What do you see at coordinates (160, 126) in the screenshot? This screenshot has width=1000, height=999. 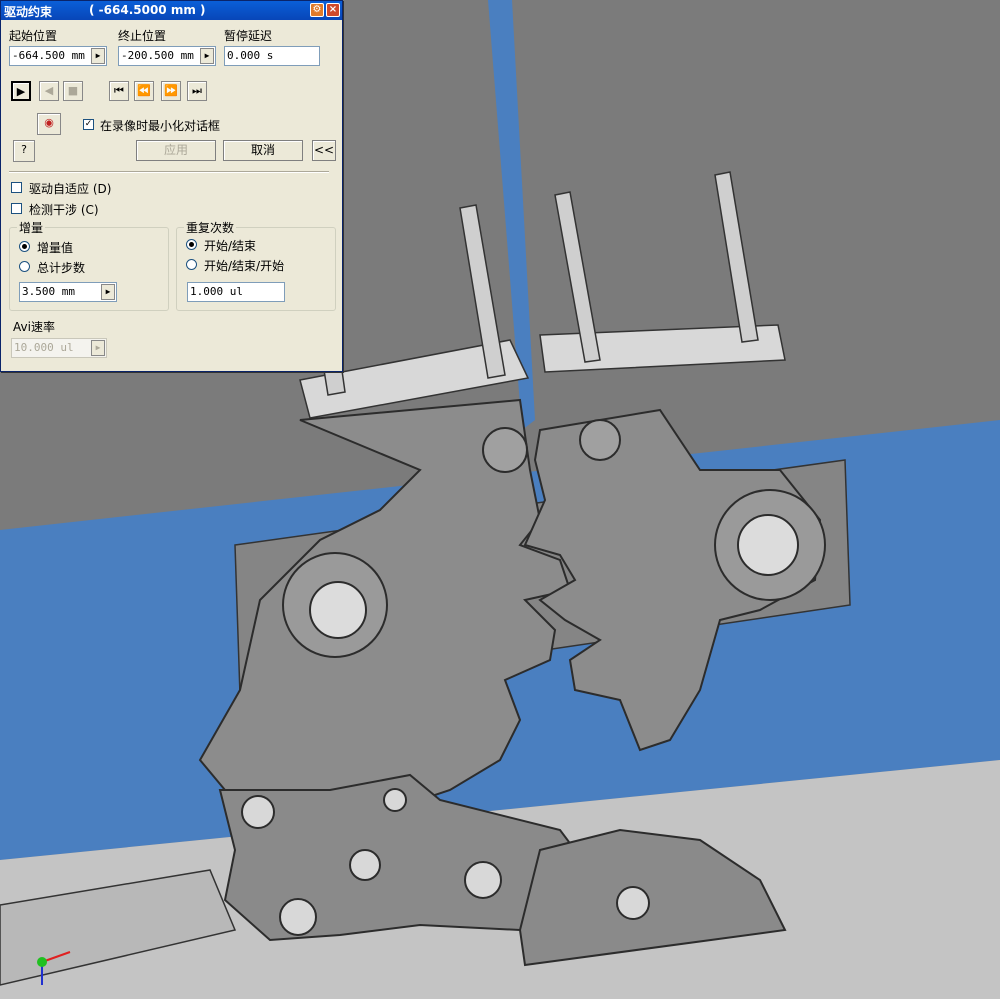 I see `minimize-on-record-label: 在录像时最小化对话框` at bounding box center [160, 126].